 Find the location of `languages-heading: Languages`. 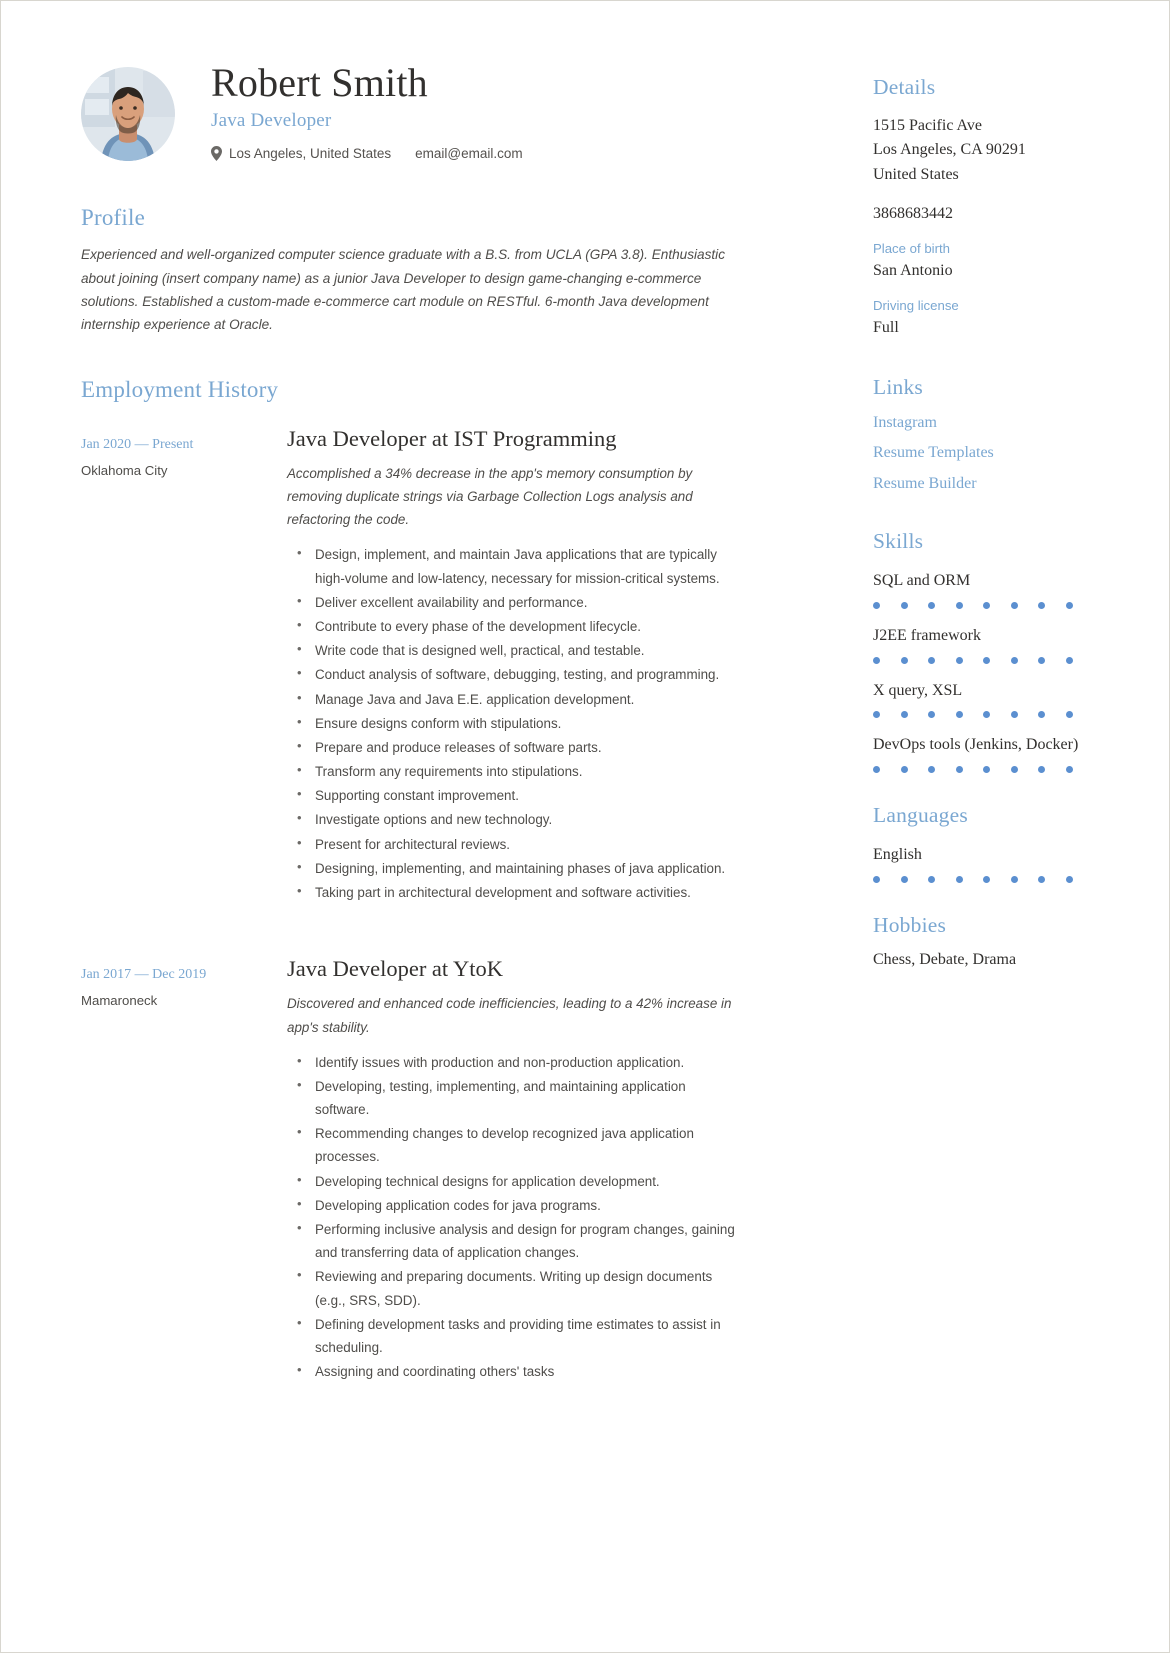

languages-heading: Languages is located at coordinates (920, 814).